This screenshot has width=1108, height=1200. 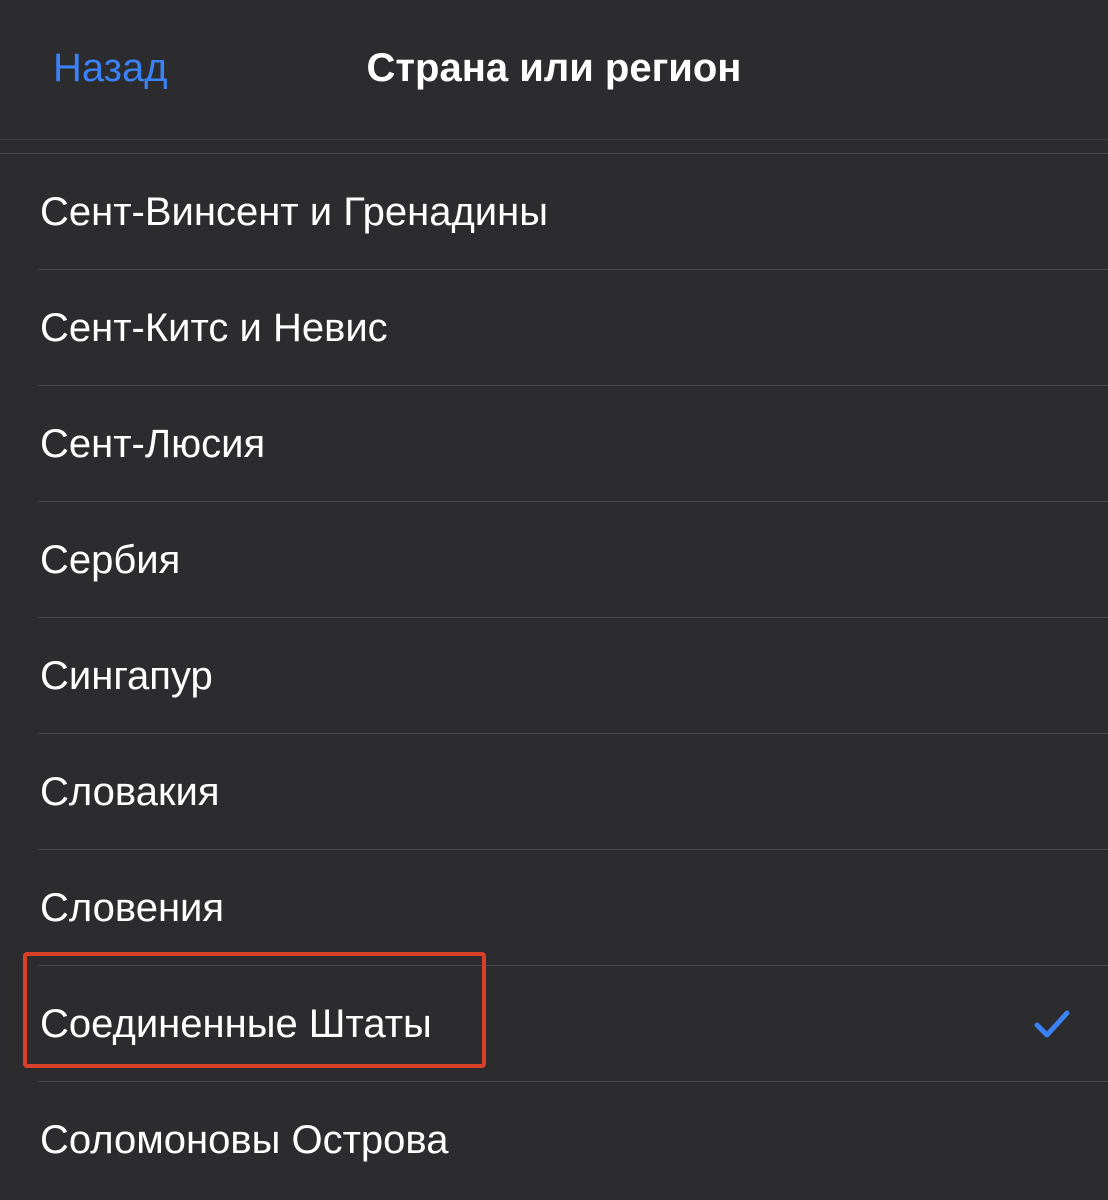 What do you see at coordinates (573, 792) in the screenshot?
I see `list-item: Словакия` at bounding box center [573, 792].